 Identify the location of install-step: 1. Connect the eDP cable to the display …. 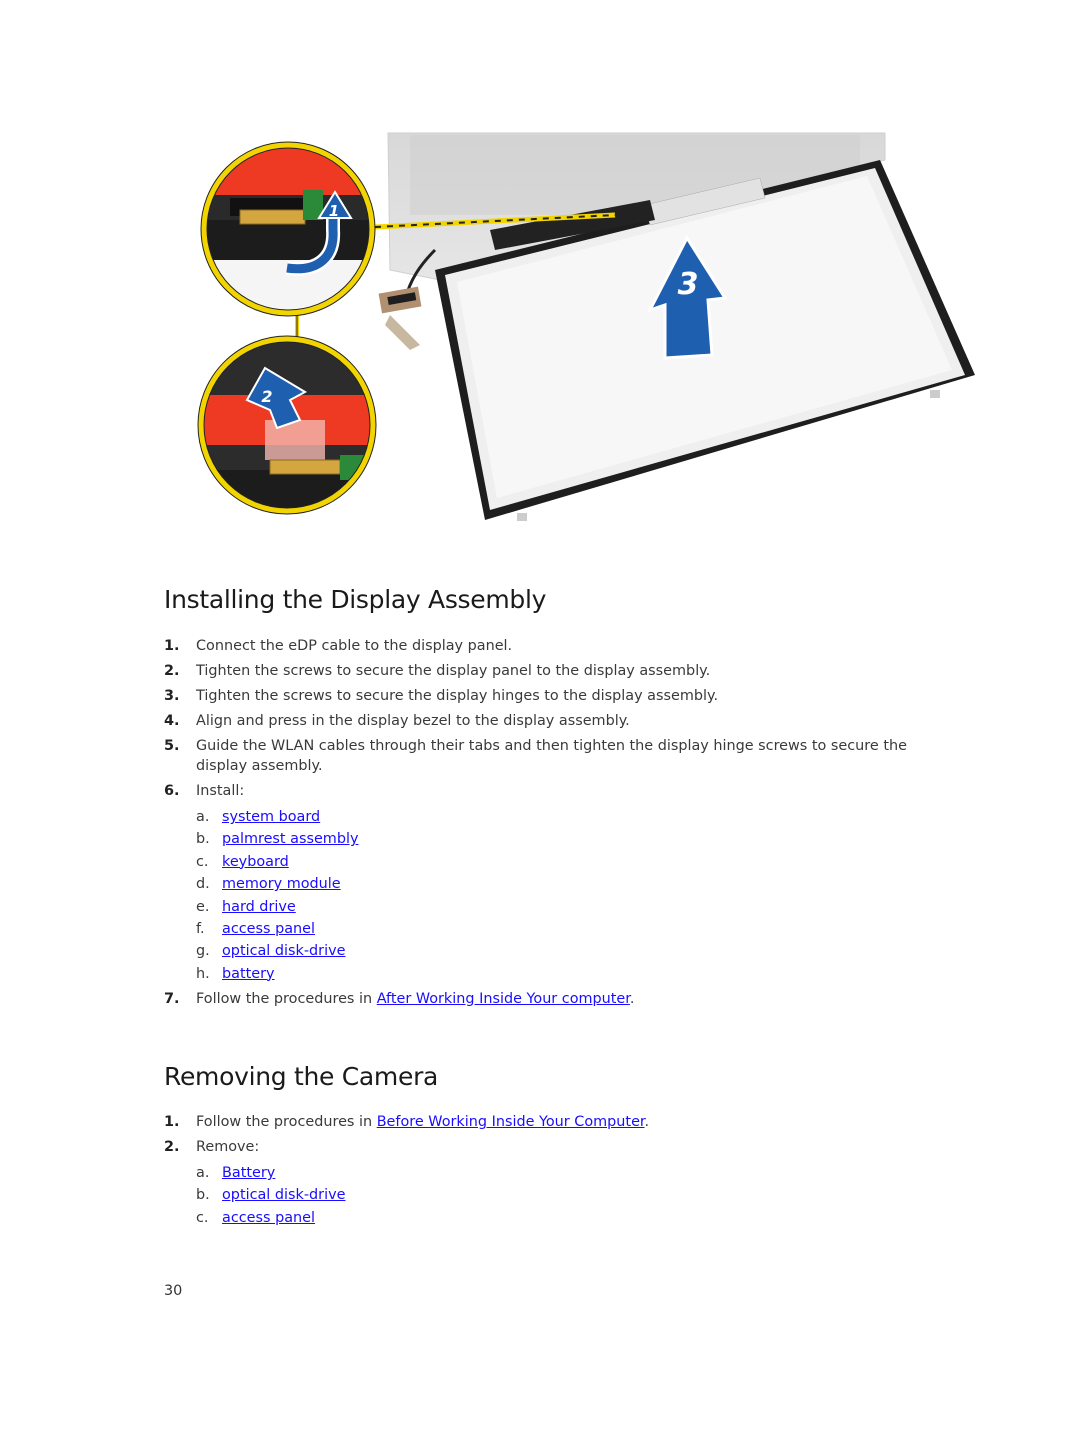
(338, 646).